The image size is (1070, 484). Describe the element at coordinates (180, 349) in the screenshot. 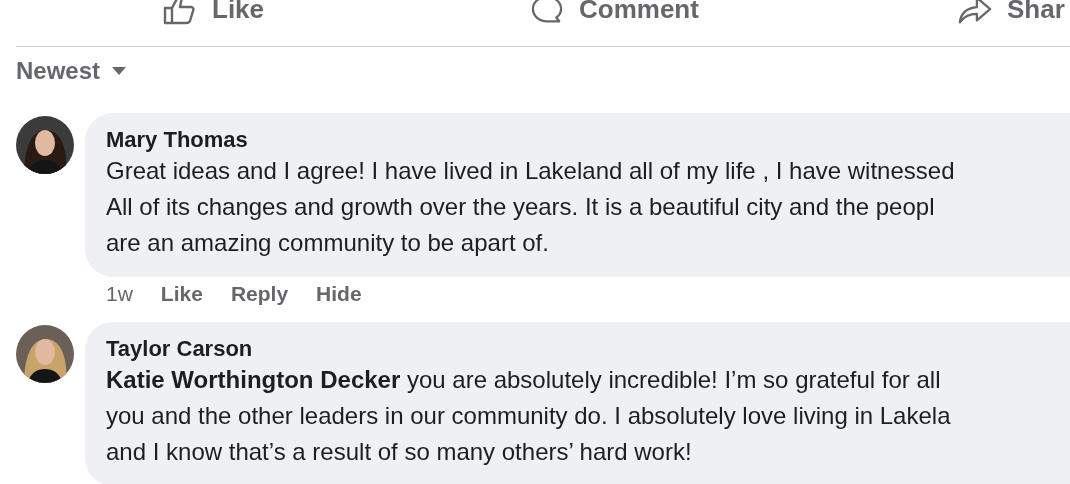

I see `author-name: Taylor Carson` at that location.